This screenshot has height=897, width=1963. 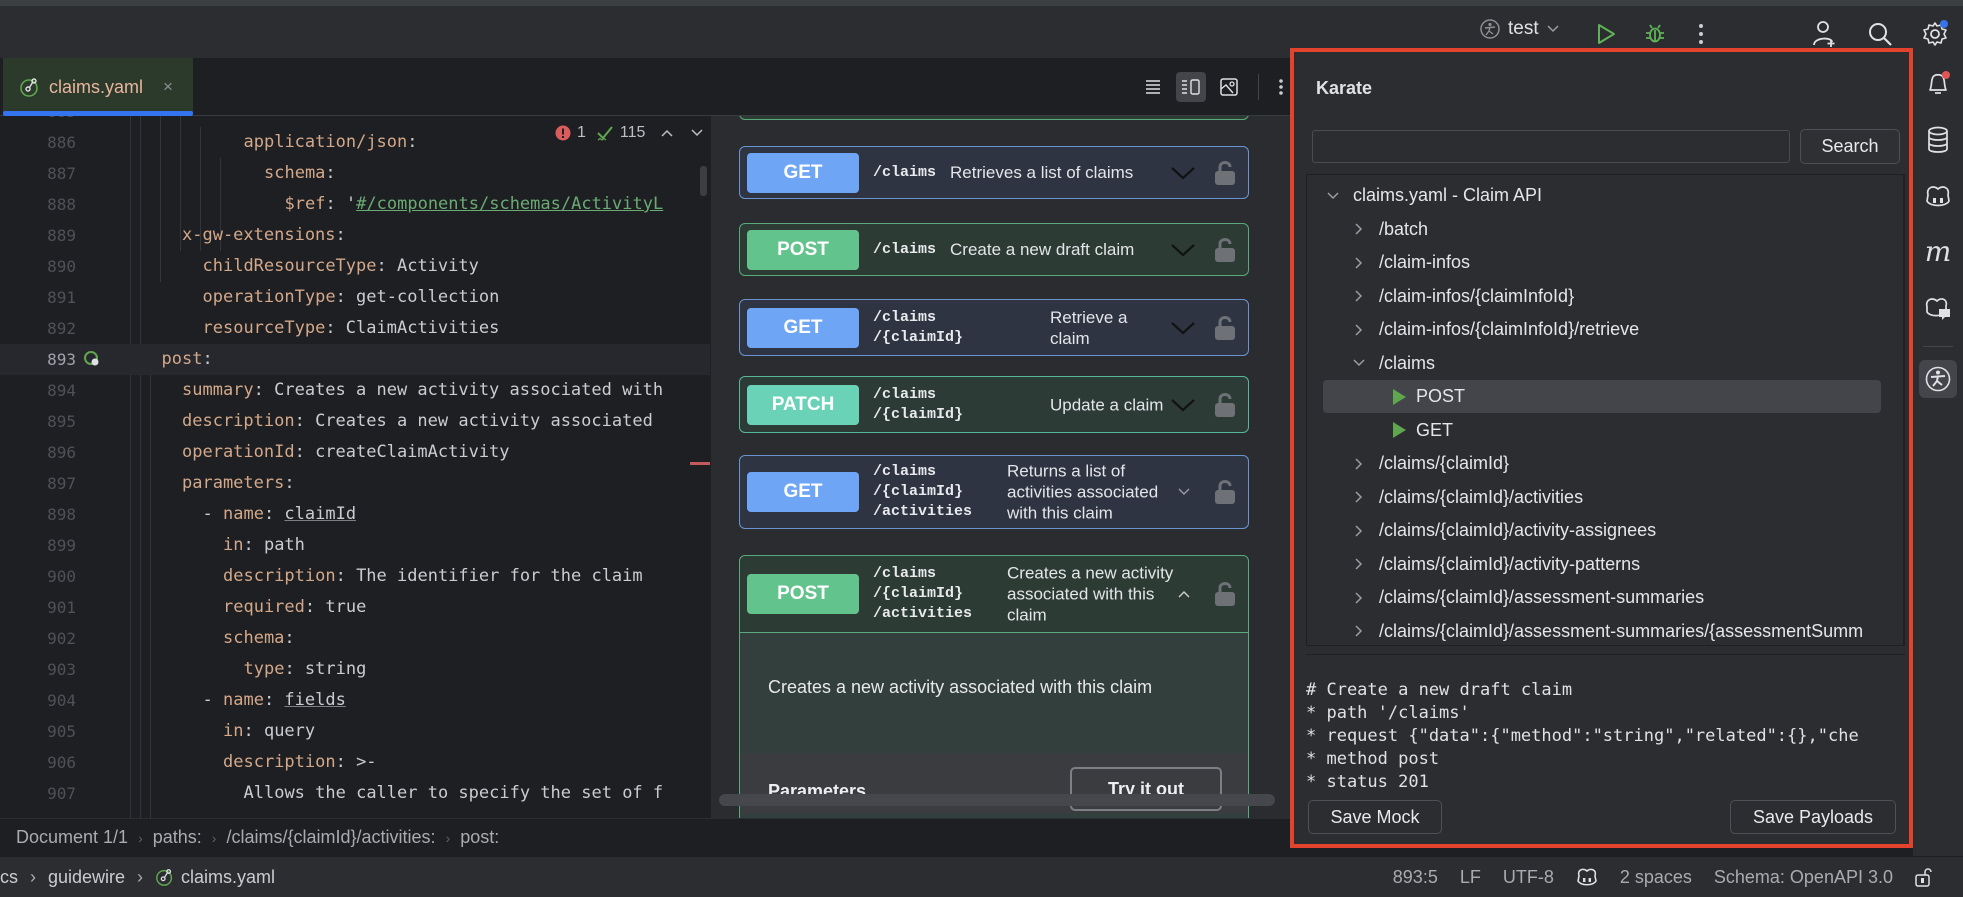 I want to click on nav-path-item: cs, so click(x=9, y=877).